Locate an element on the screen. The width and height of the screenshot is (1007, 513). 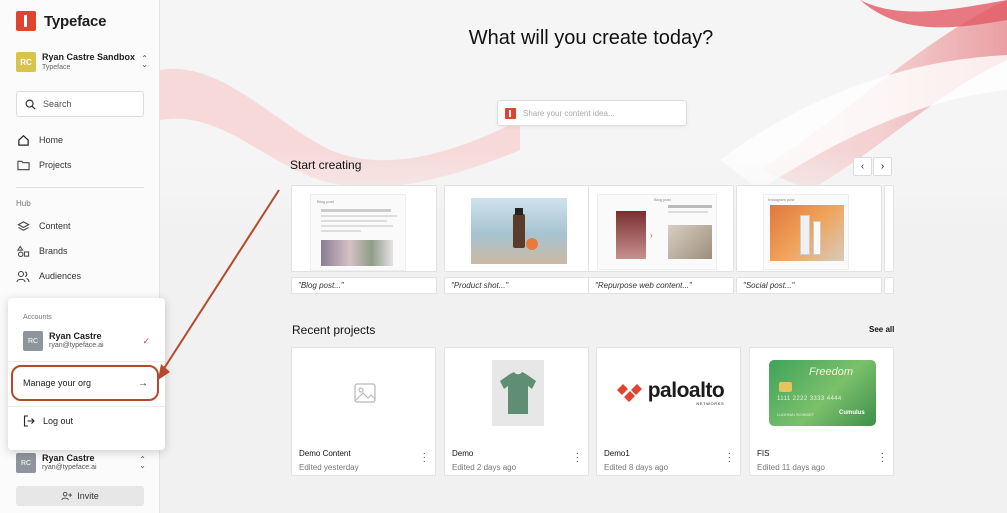
card-title: Freedom is located at coordinates (831, 372).